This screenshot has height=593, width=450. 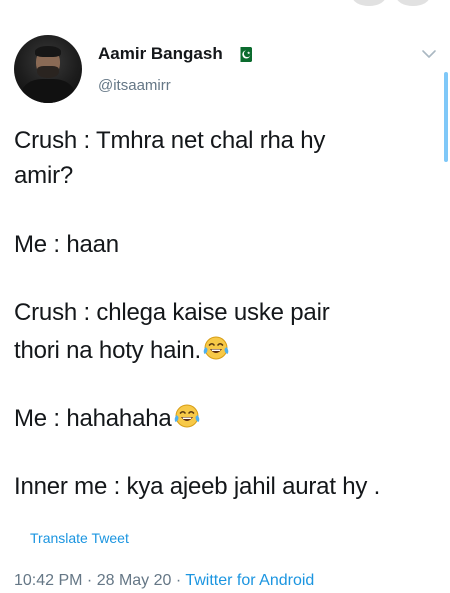 What do you see at coordinates (446, 117) in the screenshot?
I see `scrollbar` at bounding box center [446, 117].